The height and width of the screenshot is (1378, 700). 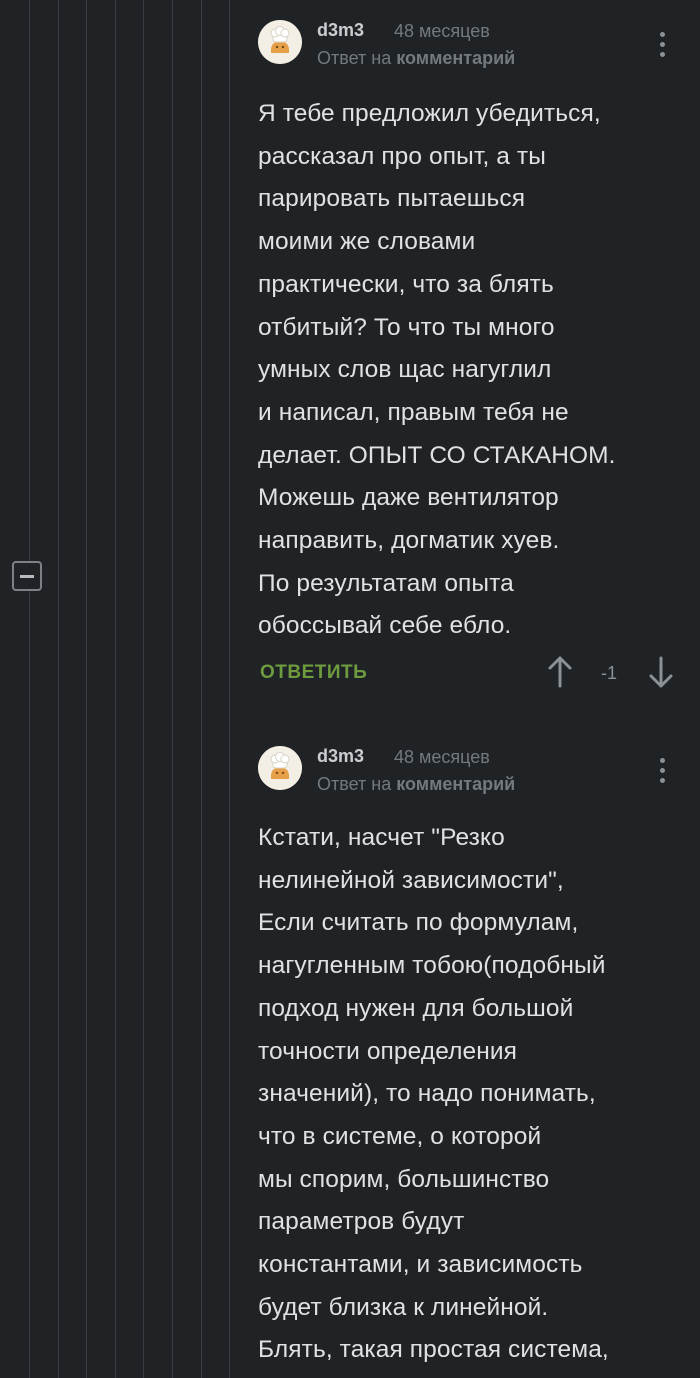 I want to click on comment-actions: ОТВЕТИТЬ -1, so click(x=479, y=674).